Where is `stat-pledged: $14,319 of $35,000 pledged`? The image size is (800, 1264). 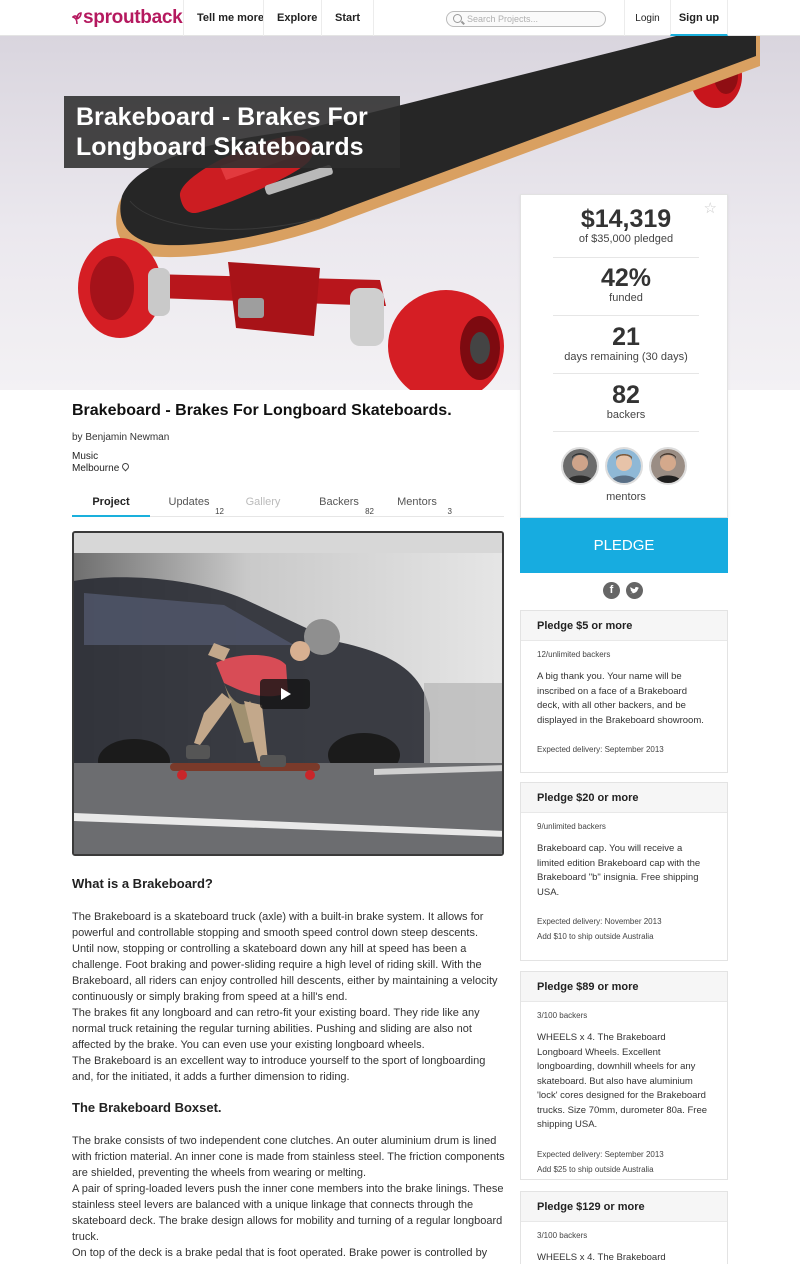 stat-pledged: $14,319 of $35,000 pledged is located at coordinates (626, 225).